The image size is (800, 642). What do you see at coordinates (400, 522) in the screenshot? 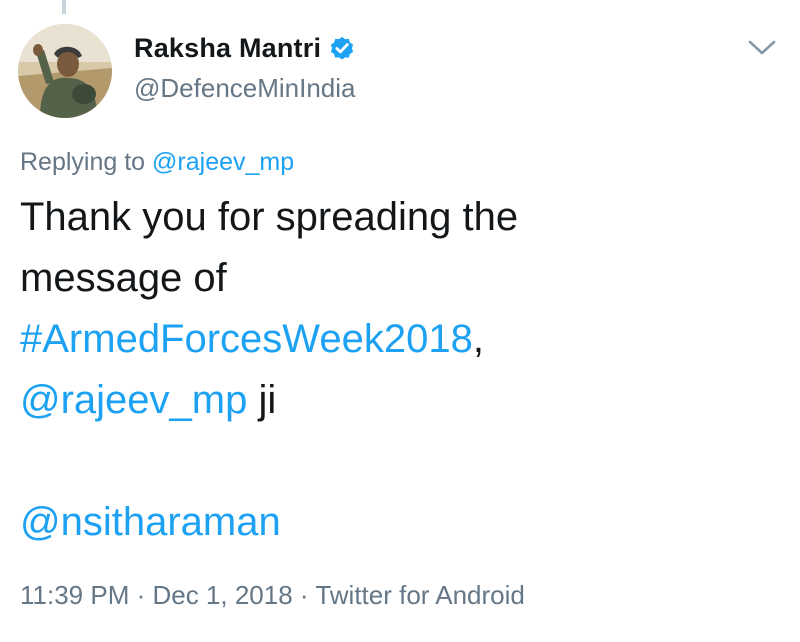
I see `tweet-text-line: @nsitharaman` at bounding box center [400, 522].